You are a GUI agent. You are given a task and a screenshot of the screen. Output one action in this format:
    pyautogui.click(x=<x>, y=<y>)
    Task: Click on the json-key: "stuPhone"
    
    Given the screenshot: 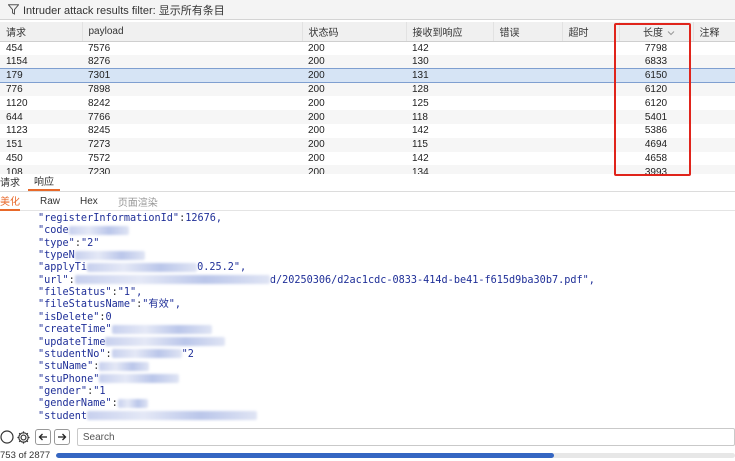 What is the action you would take?
    pyautogui.click(x=69, y=379)
    